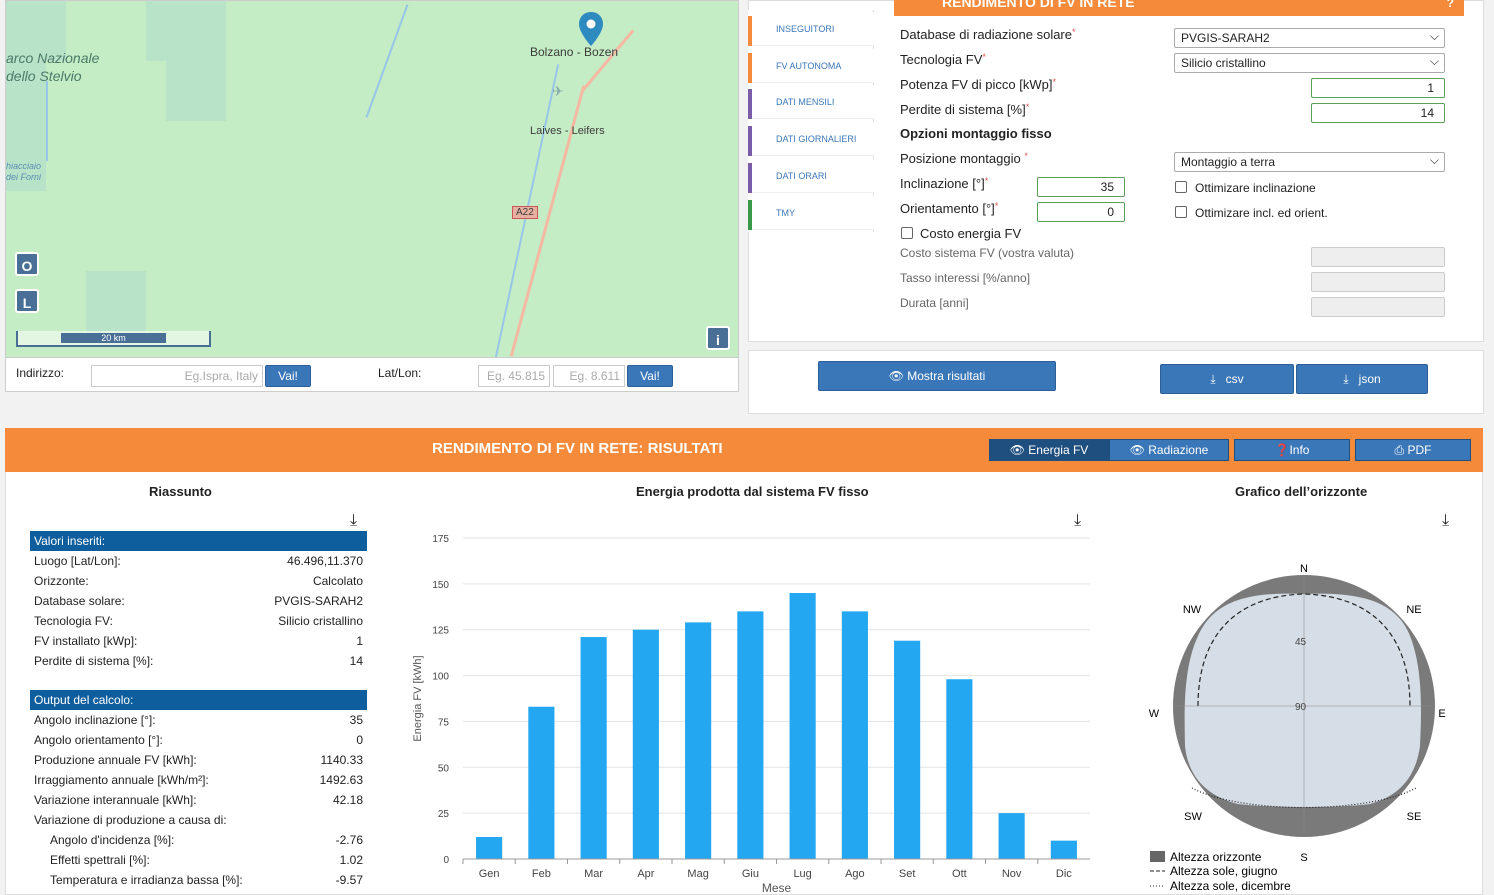  I want to click on dir-s: S, so click(1303, 858).